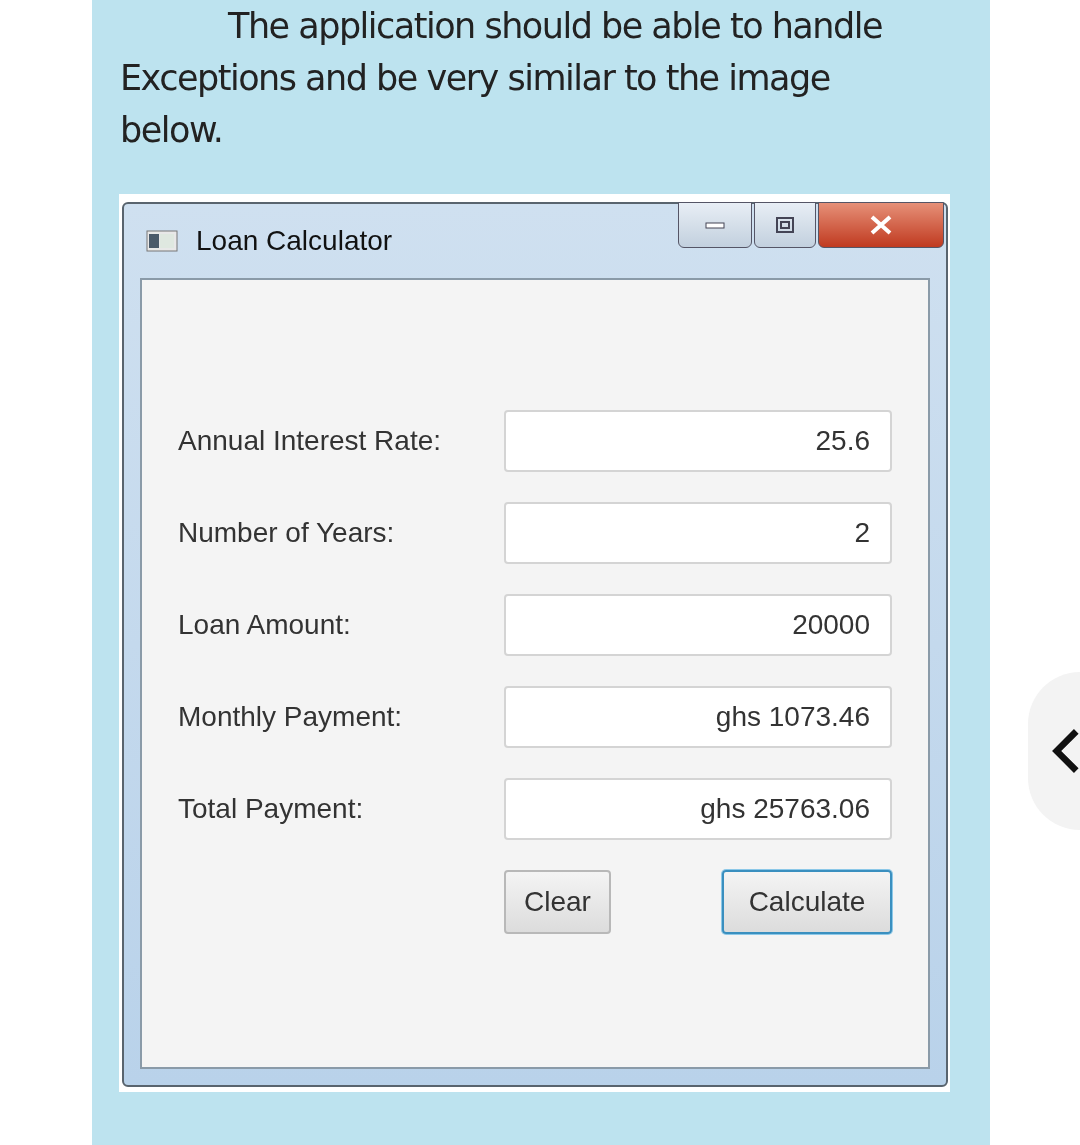 Image resolution: width=1080 pixels, height=1145 pixels. What do you see at coordinates (698, 809) in the screenshot?
I see `input-field: ghs 25763.06` at bounding box center [698, 809].